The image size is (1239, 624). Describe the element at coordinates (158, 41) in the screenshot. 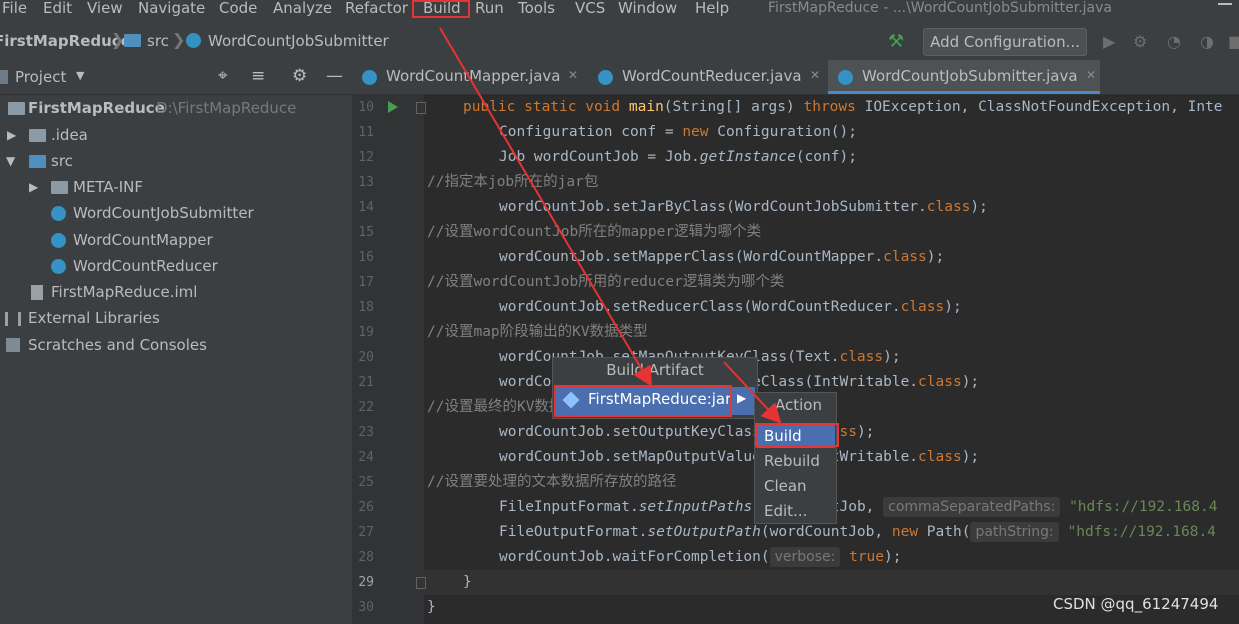

I see `breadcrumb-folder: src` at that location.